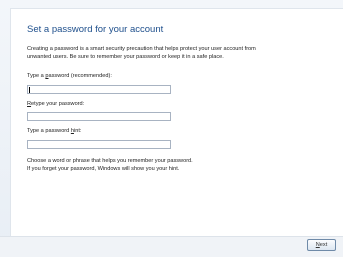  What do you see at coordinates (69, 76) in the screenshot?
I see `password-label: Type a password (recommended):` at bounding box center [69, 76].